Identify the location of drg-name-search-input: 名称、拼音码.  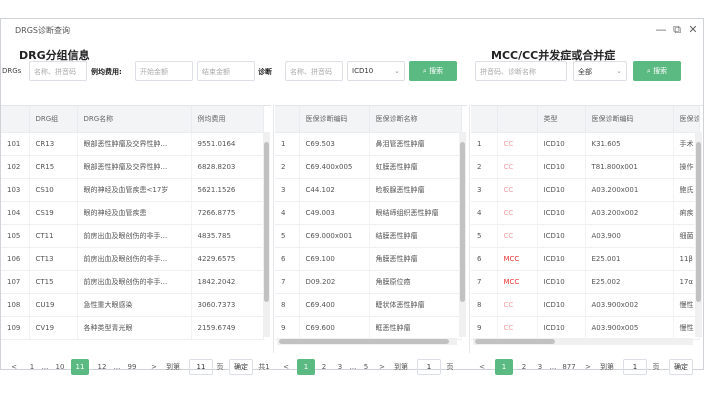
(58, 71).